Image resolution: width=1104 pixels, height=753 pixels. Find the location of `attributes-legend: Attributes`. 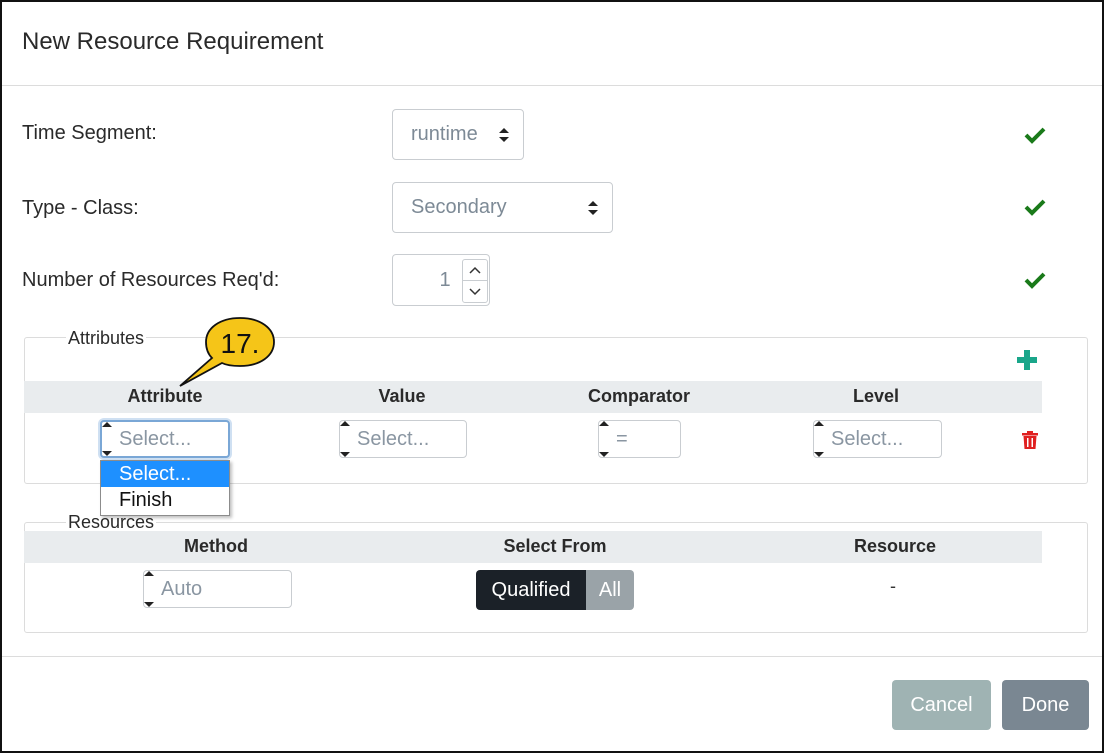

attributes-legend: Attributes is located at coordinates (106, 338).